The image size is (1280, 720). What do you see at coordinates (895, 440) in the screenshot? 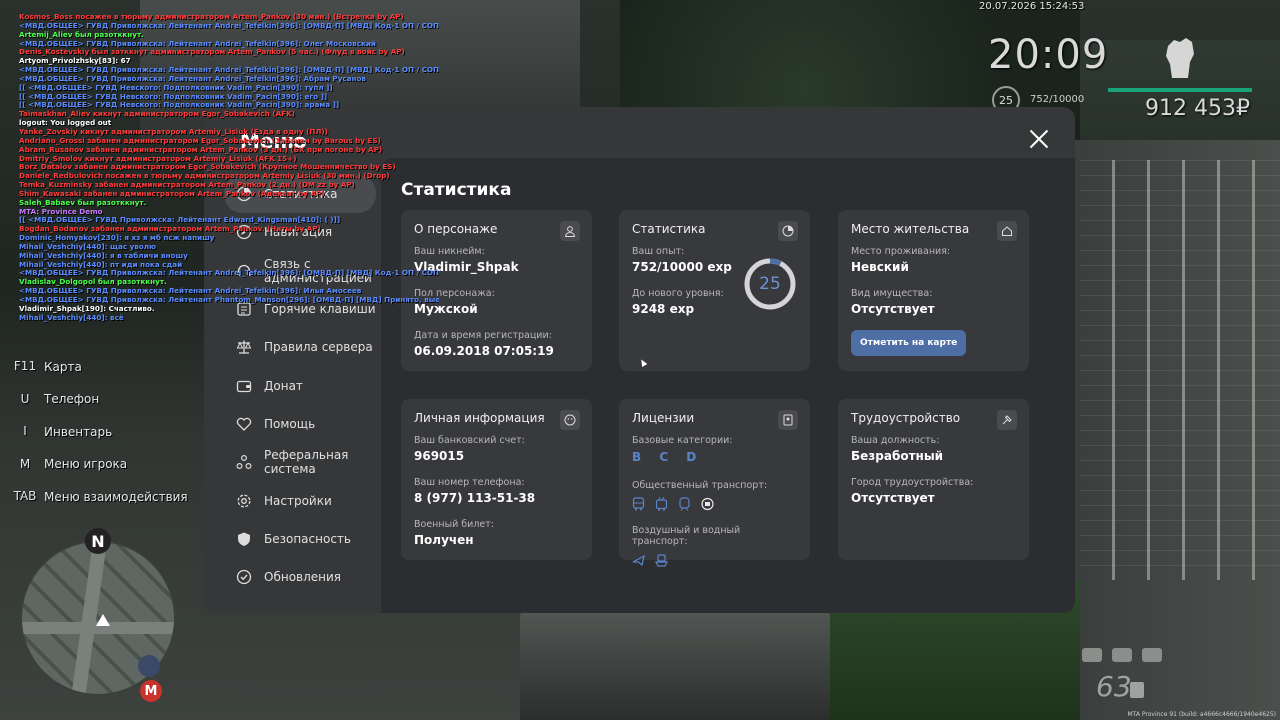
I see `field-label: Ваша должность:` at bounding box center [895, 440].